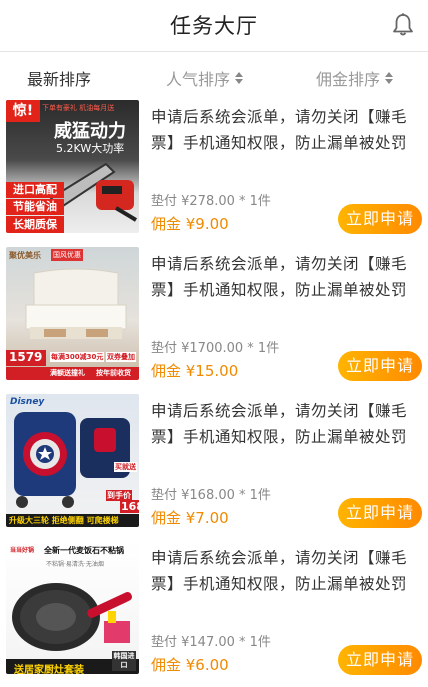 This screenshot has width=428, height=687. I want to click on image-tag: 进口高配, so click(35, 190).